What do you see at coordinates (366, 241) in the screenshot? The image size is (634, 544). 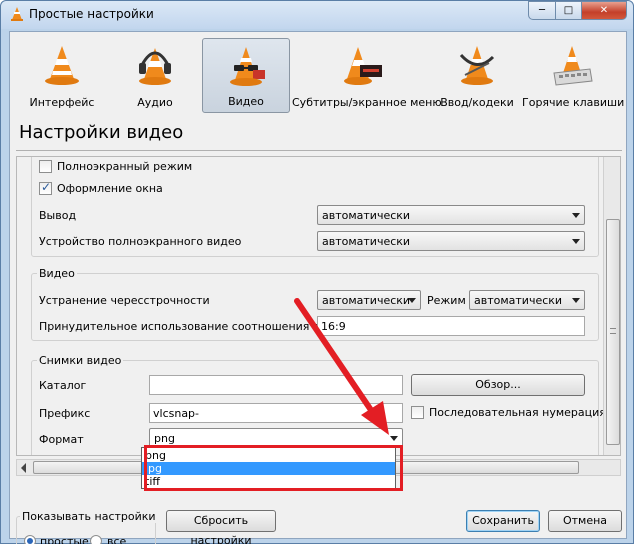 I see `fullscreen-device-select-value: автоматически` at bounding box center [366, 241].